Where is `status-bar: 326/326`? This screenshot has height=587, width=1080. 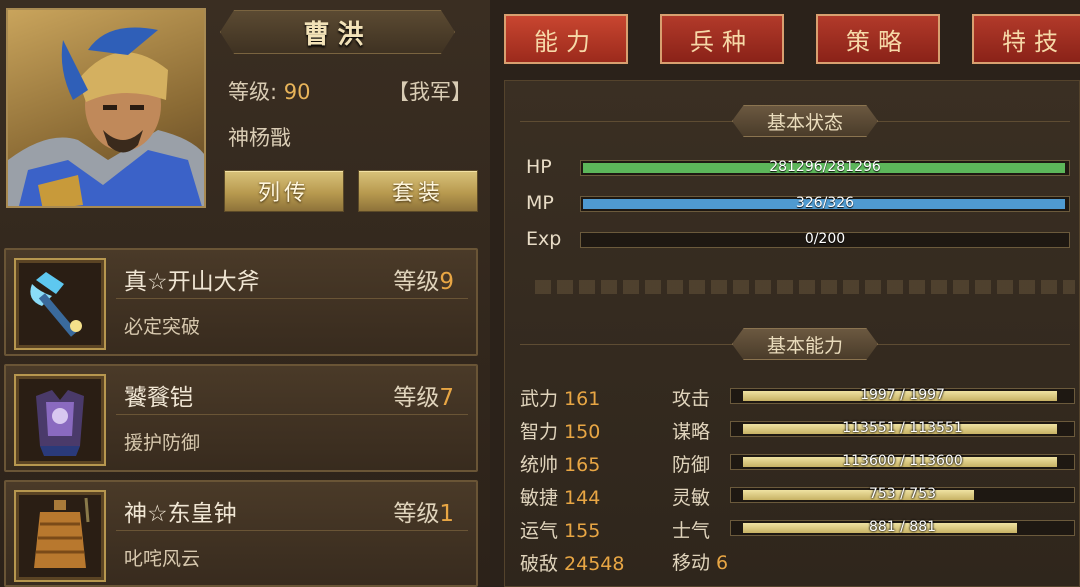 status-bar: 326/326 is located at coordinates (825, 203).